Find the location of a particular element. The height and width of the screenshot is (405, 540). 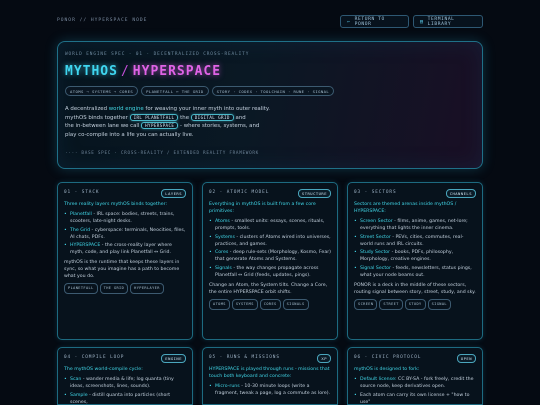

terminal-library-button: ▤ TERMINAL LIBRARY is located at coordinates (448, 21).